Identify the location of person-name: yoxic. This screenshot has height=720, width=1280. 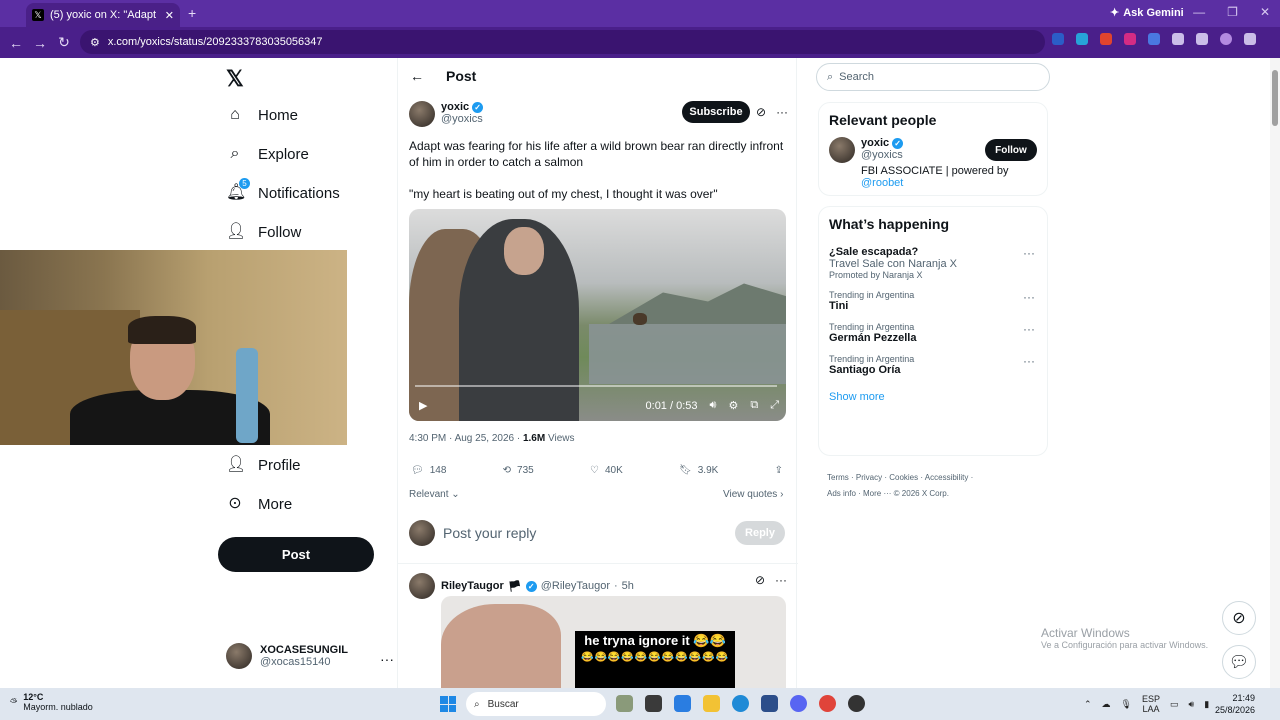
(875, 143).